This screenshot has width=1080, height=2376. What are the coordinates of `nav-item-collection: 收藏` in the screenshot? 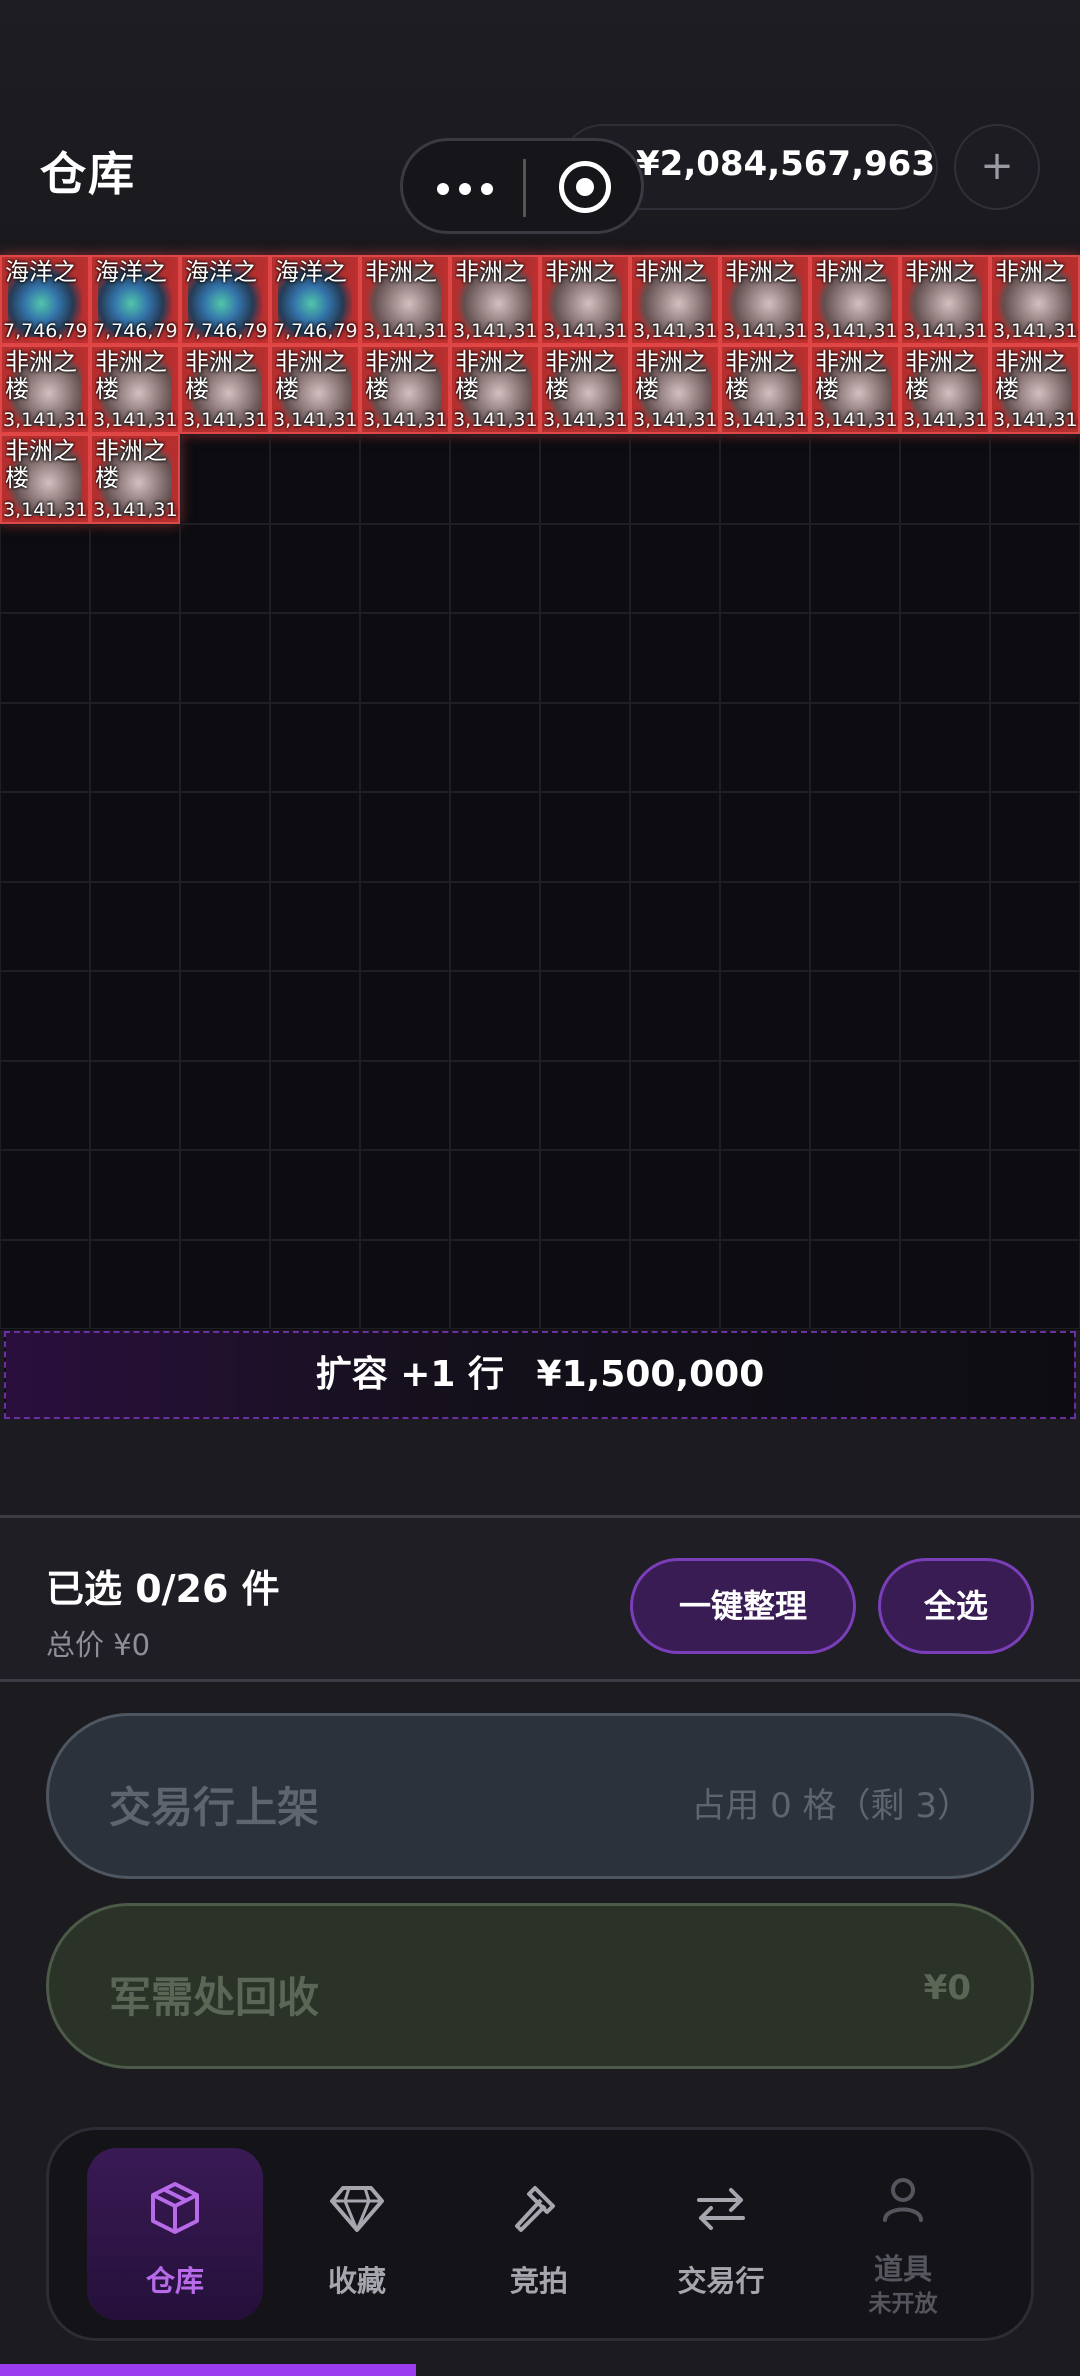 It's located at (357, 2234).